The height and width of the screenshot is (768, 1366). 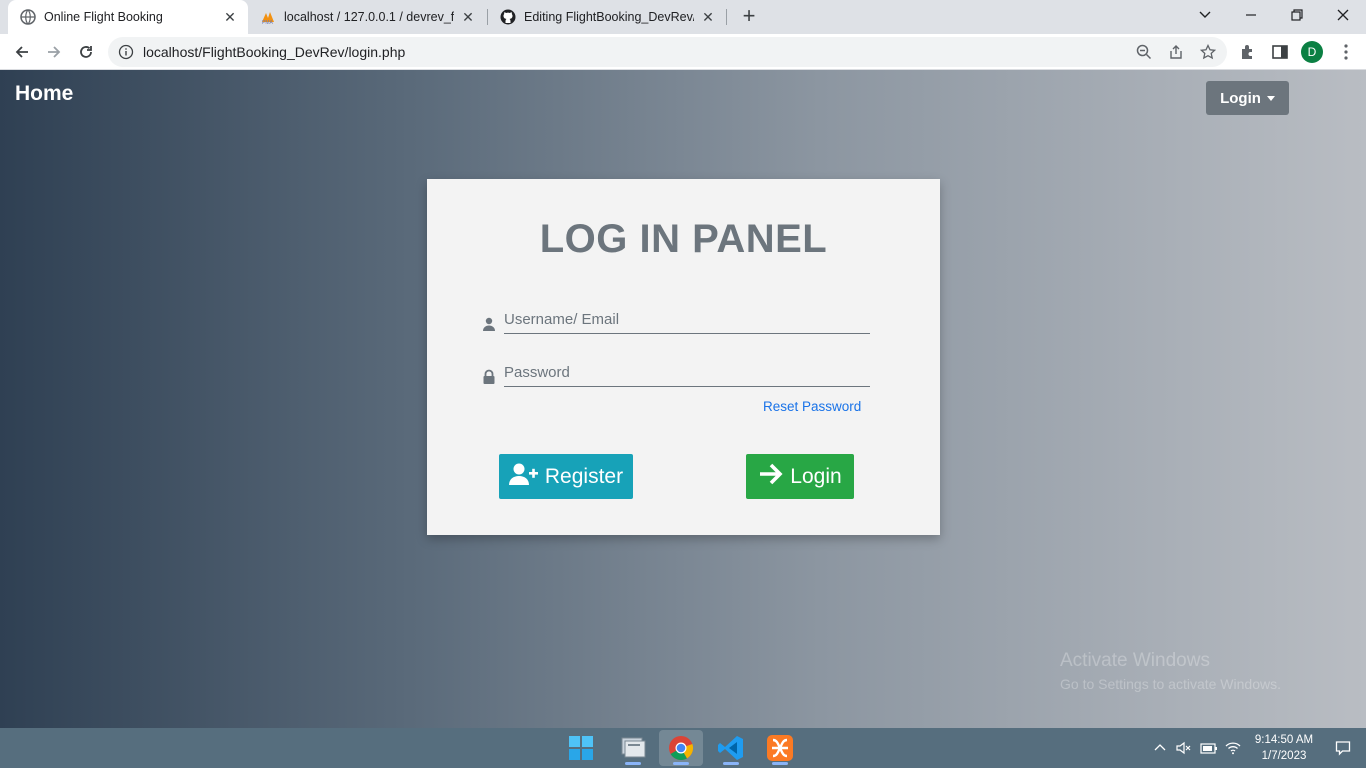 What do you see at coordinates (731, 748) in the screenshot?
I see `vscode-icon` at bounding box center [731, 748].